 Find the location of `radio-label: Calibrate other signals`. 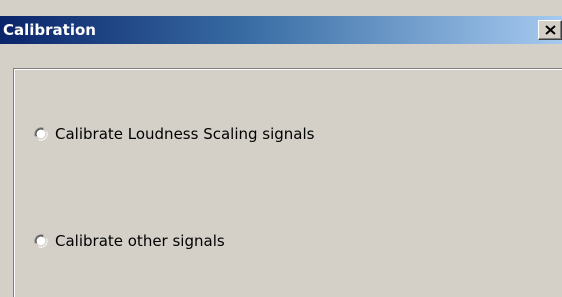

radio-label: Calibrate other signals is located at coordinates (140, 241).